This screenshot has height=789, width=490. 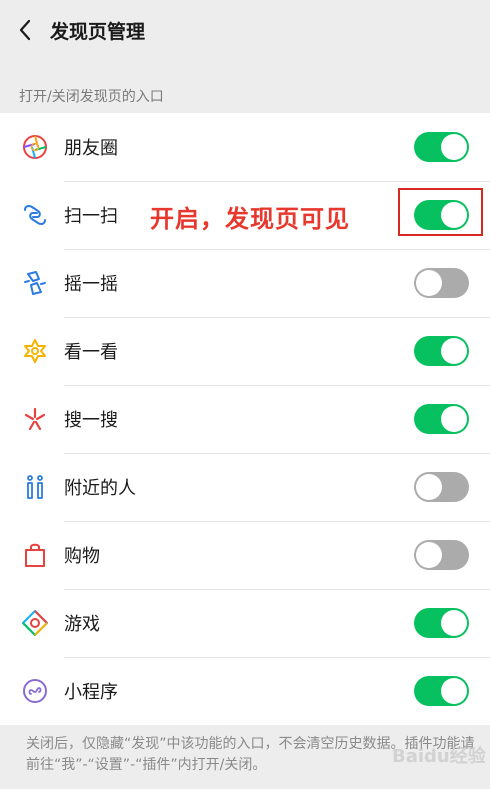 What do you see at coordinates (98, 31) in the screenshot?
I see `page-title: 发现页管理` at bounding box center [98, 31].